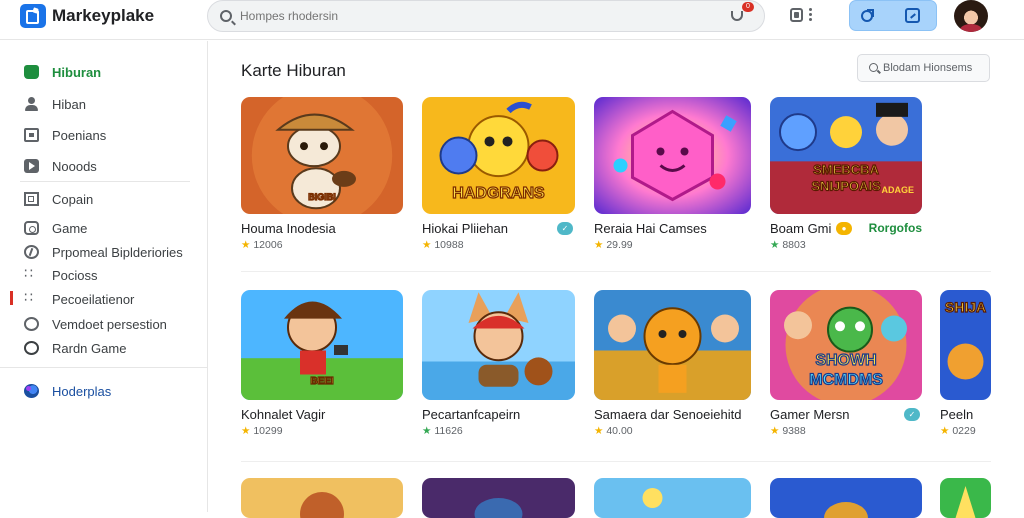 This screenshot has height=518, width=1024. Describe the element at coordinates (912, 15) in the screenshot. I see `edit-icon` at that location.